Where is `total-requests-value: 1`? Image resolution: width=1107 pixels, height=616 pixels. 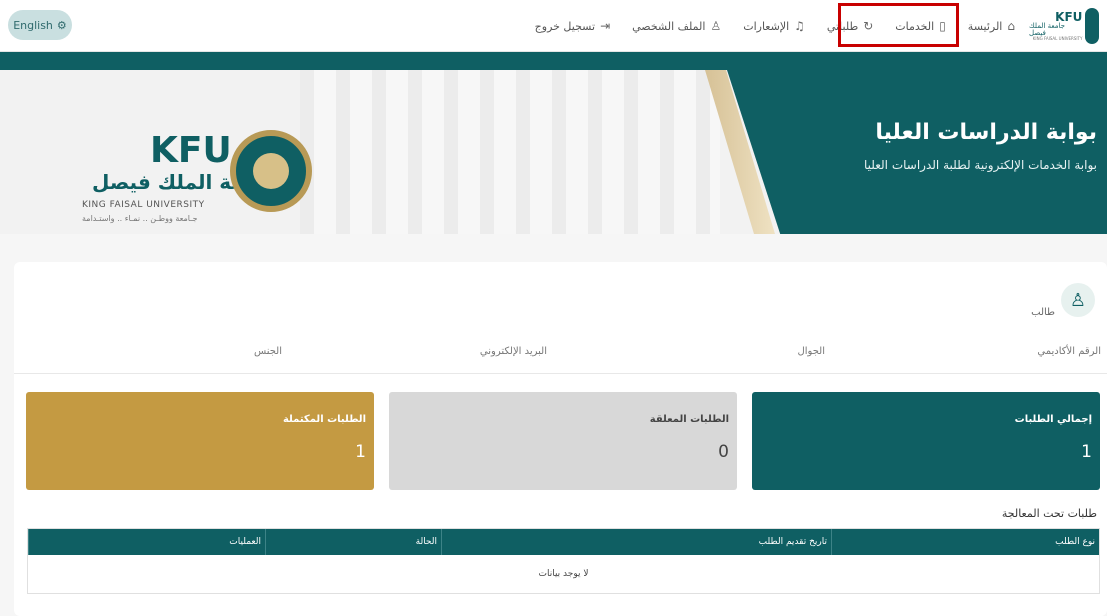
total-requests-value: 1 is located at coordinates (1086, 452).